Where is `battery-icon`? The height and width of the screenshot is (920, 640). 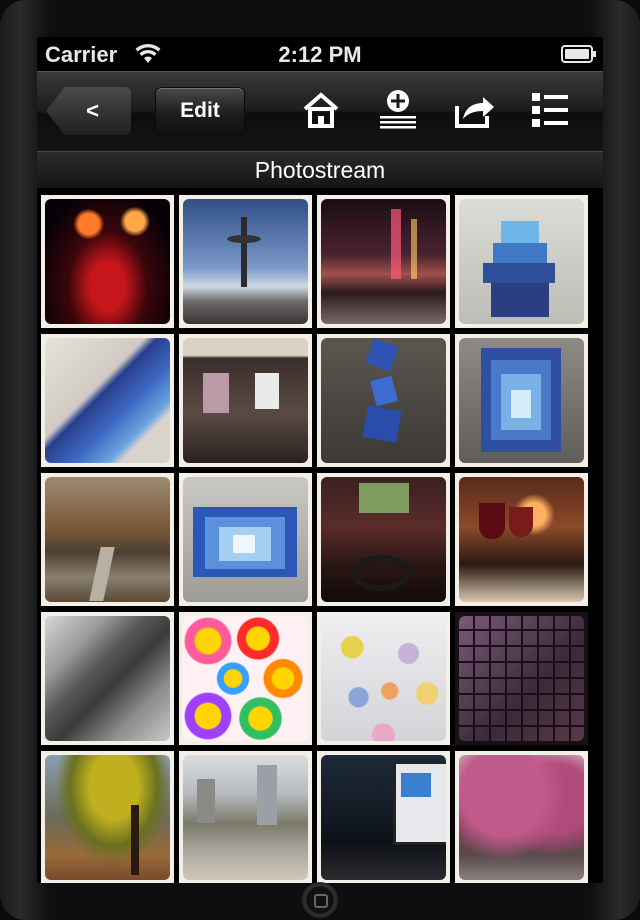 battery-icon is located at coordinates (578, 54).